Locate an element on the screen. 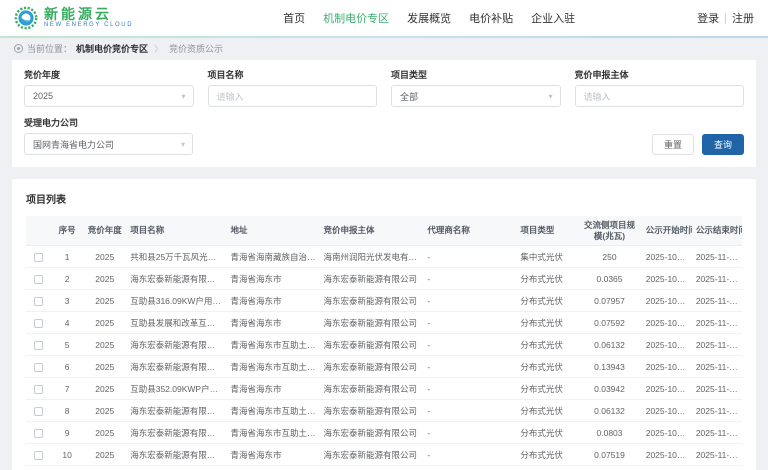 The width and height of the screenshot is (768, 470). register-link: 注册 is located at coordinates (743, 18).